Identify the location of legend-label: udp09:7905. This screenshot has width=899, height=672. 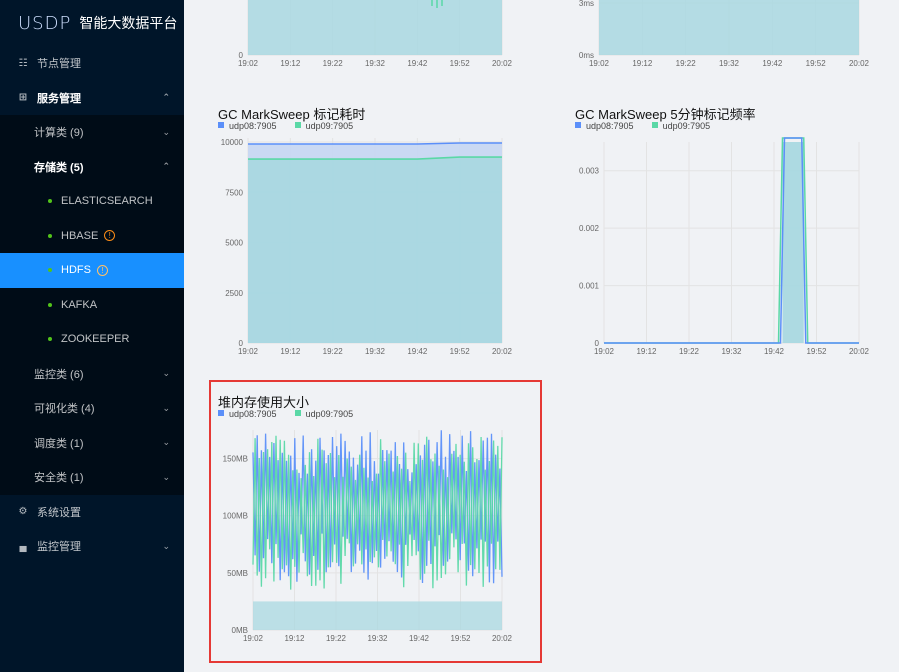
(329, 414).